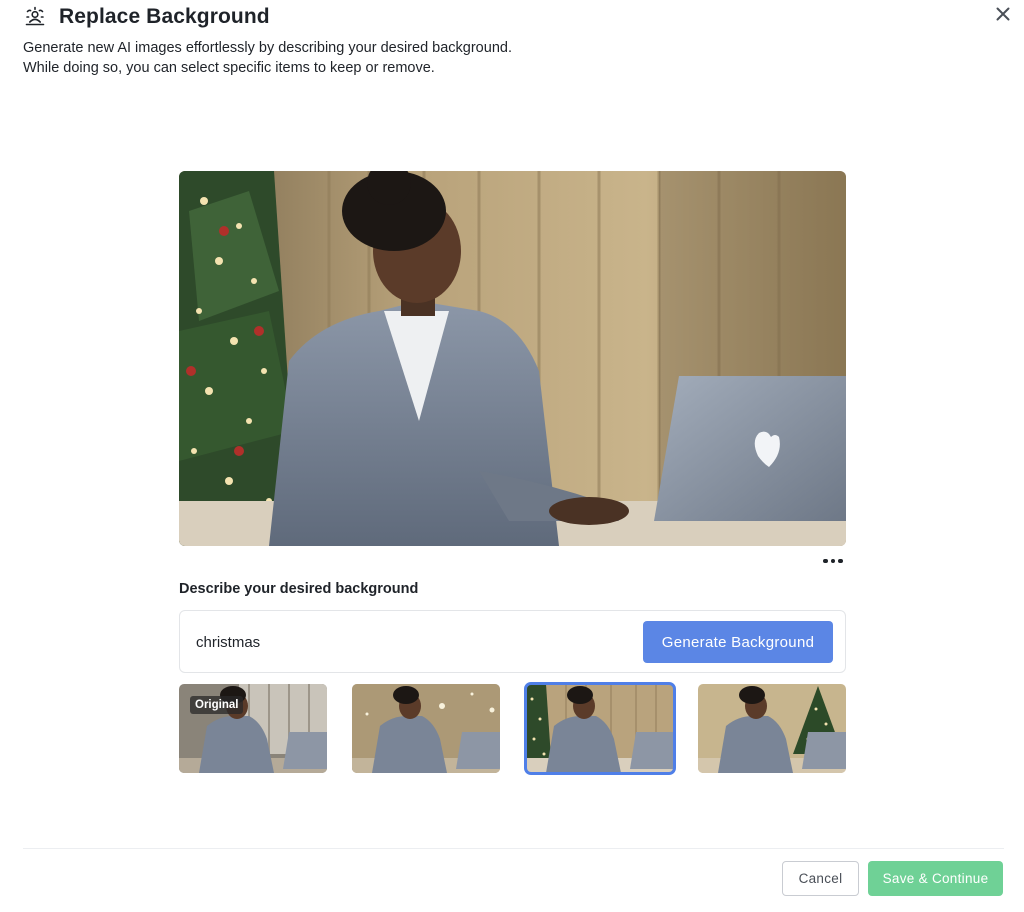 The width and height of the screenshot is (1024, 912). I want to click on generate-background-button: Generate Background, so click(738, 642).